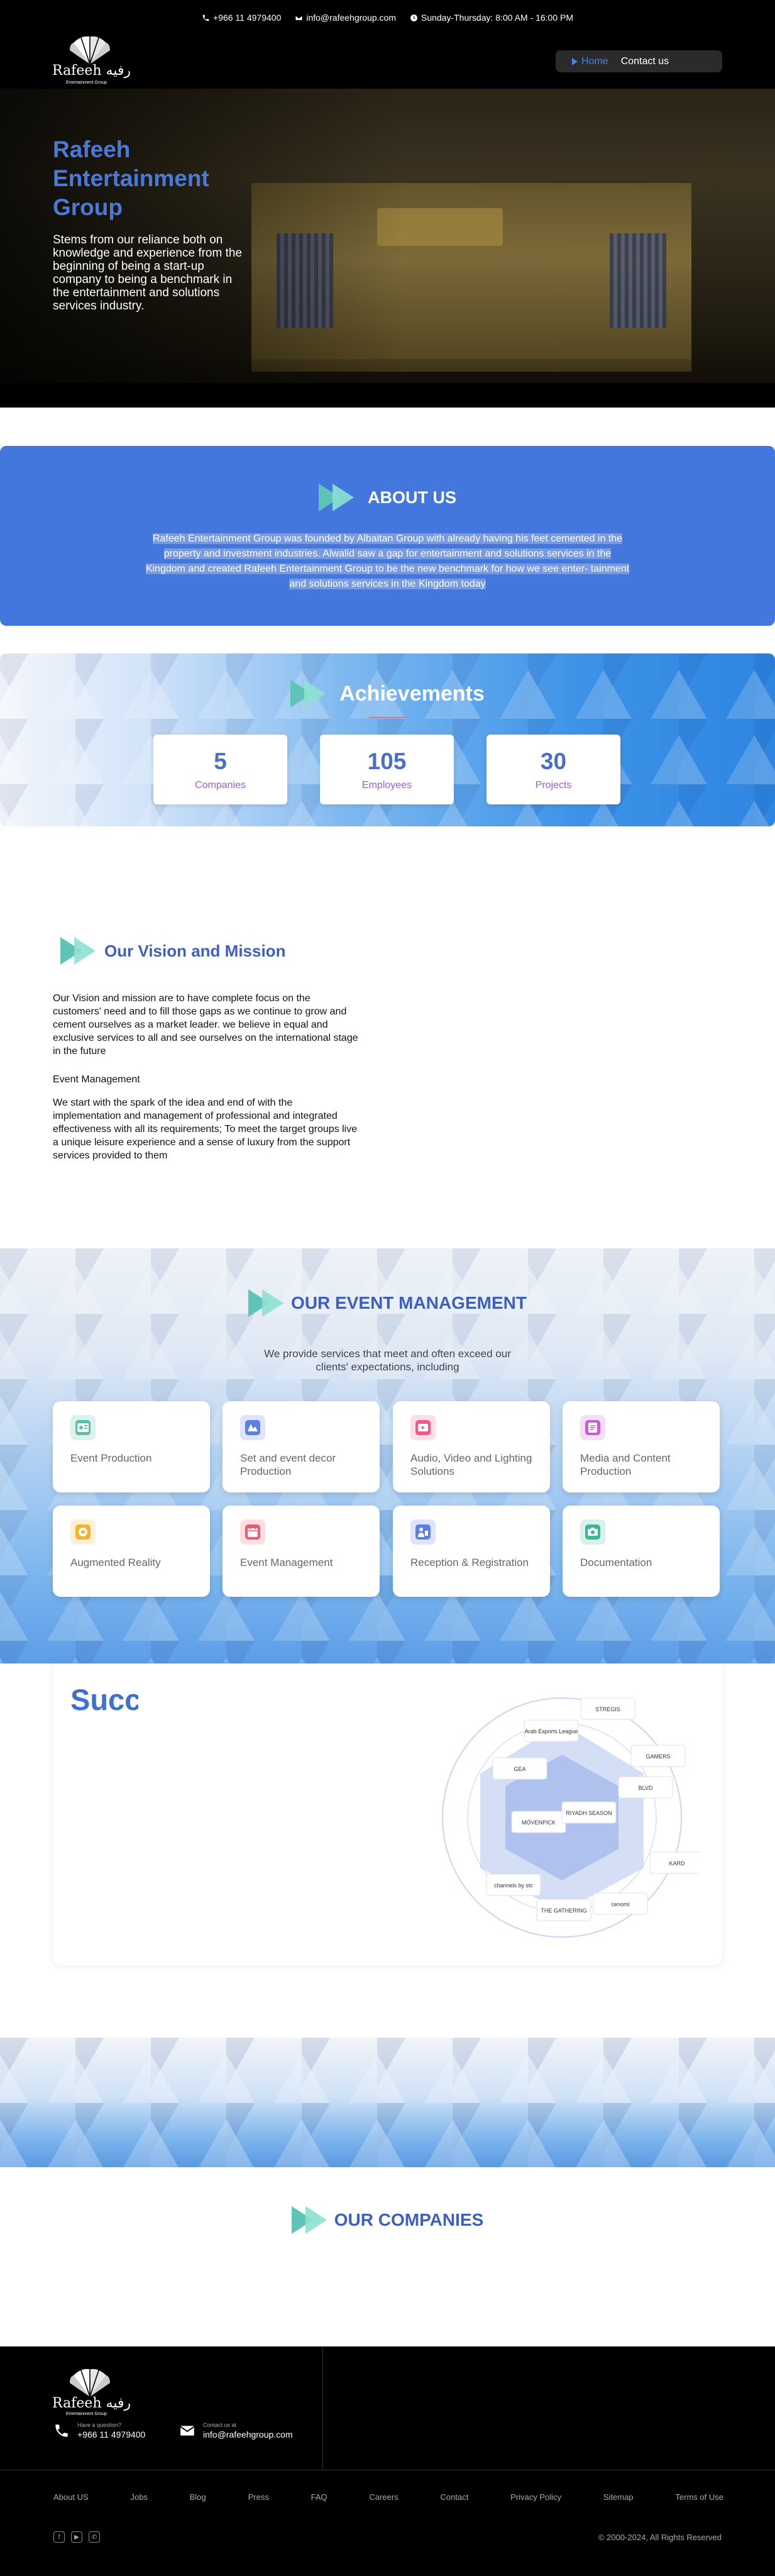  What do you see at coordinates (242, 18) in the screenshot?
I see `topbar-phone: +966 11 4979400` at bounding box center [242, 18].